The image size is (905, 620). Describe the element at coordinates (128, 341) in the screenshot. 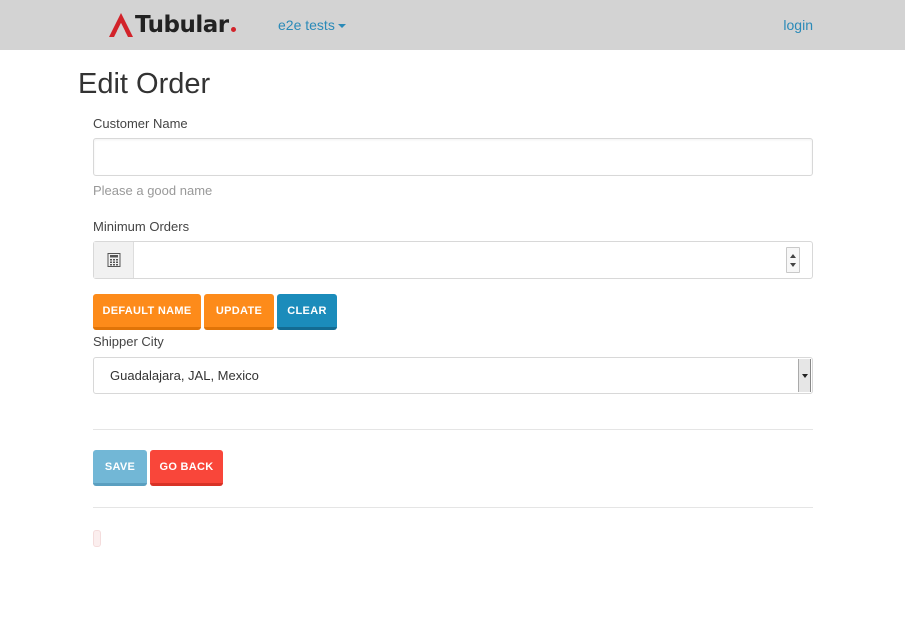

I see `shipper-city-label: Shipper City` at that location.